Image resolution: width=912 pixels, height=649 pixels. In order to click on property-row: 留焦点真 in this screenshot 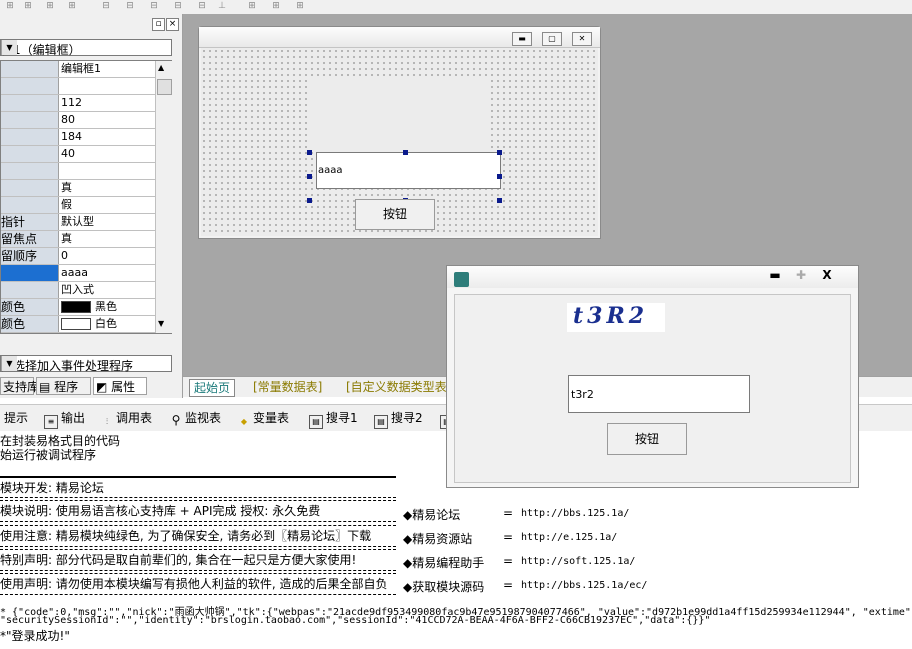, I will do `click(78, 239)`.